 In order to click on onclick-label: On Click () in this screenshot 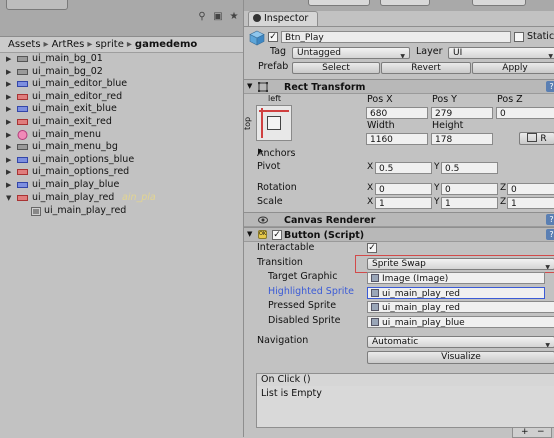, I will do `click(286, 379)`.